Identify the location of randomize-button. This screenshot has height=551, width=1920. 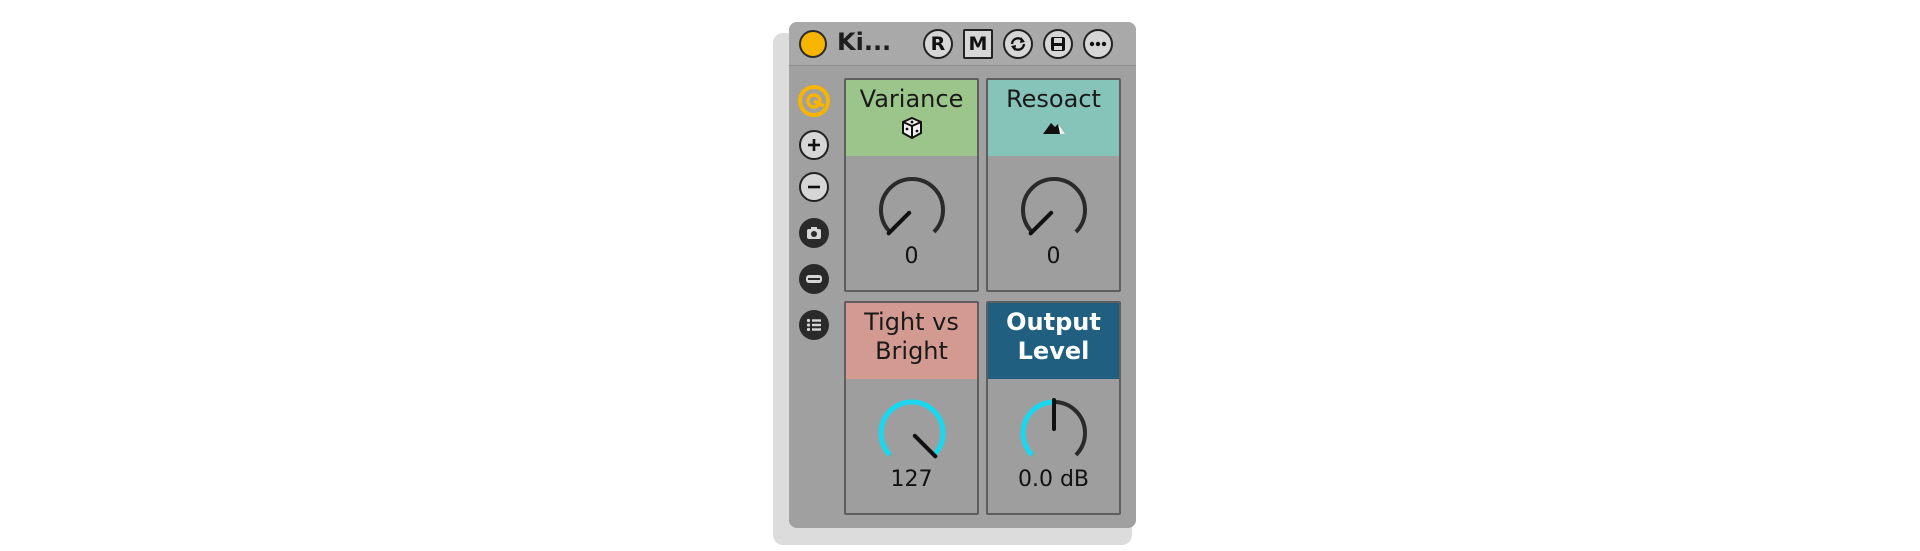
(814, 279).